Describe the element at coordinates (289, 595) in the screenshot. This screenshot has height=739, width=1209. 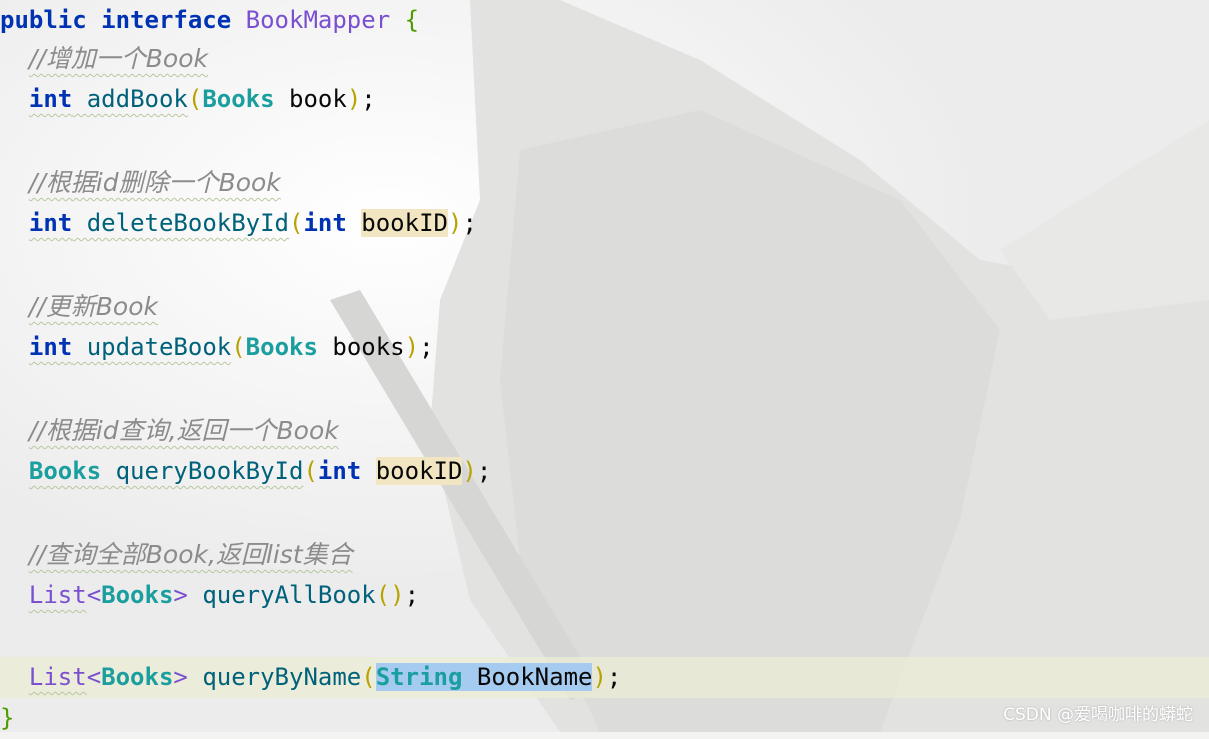
I see `method-name: queryAllBook` at that location.